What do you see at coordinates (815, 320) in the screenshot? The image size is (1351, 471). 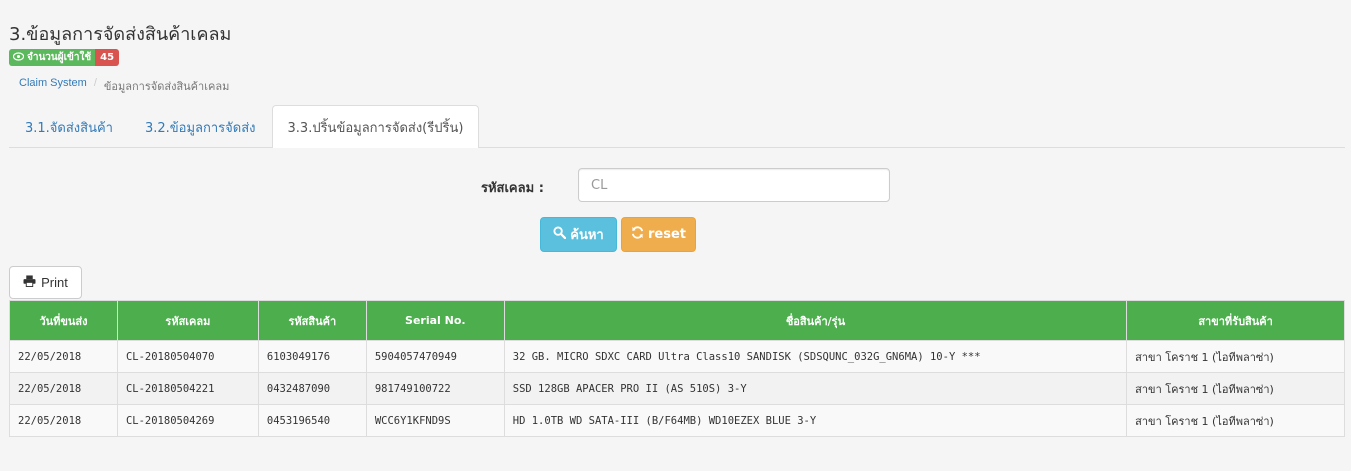 I see `col-header-product-name: ชื่อสินค้า/รุ่น` at bounding box center [815, 320].